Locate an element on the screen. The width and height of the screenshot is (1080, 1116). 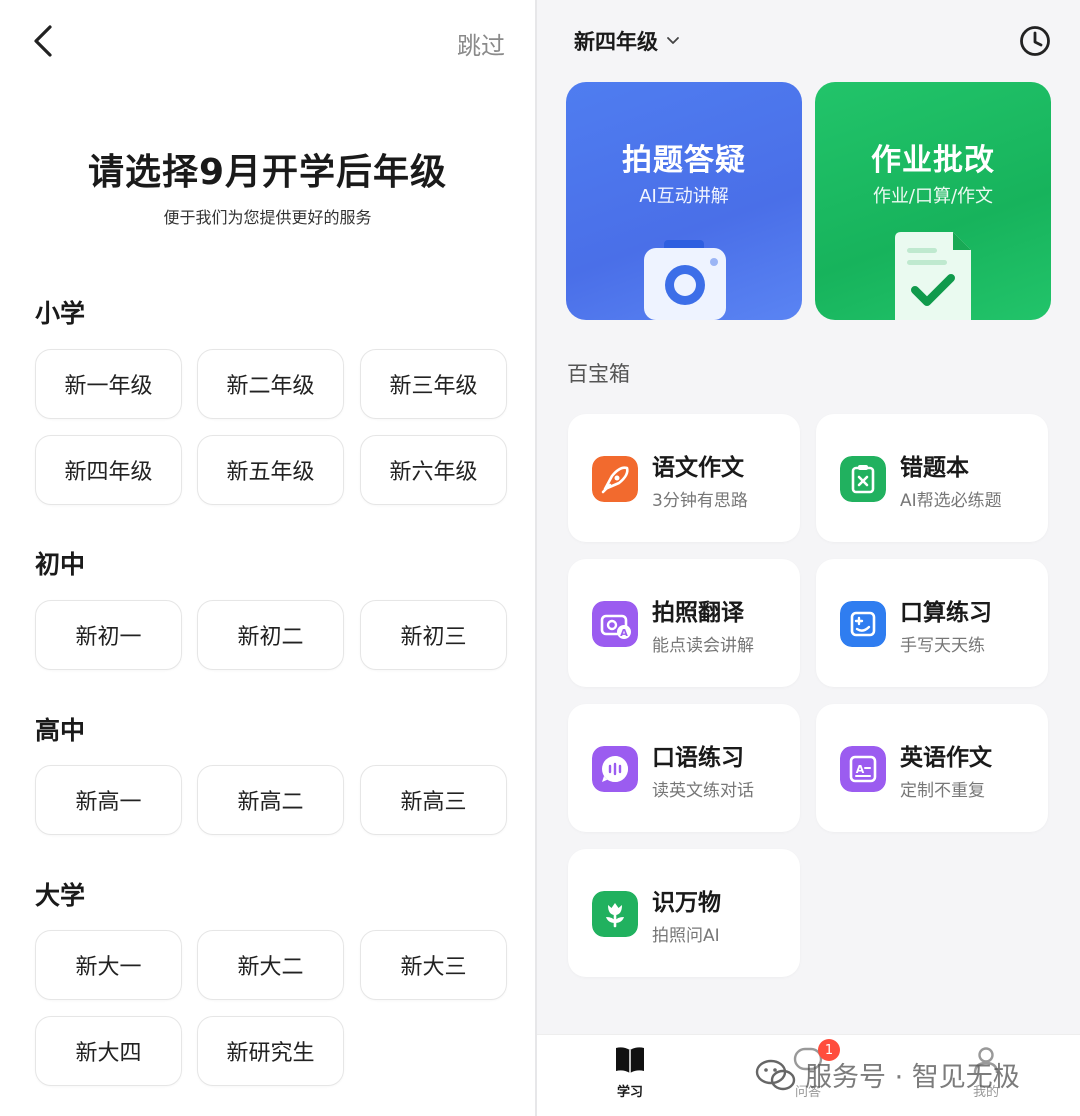
tool-title: 识万物 is located at coordinates (686, 903).